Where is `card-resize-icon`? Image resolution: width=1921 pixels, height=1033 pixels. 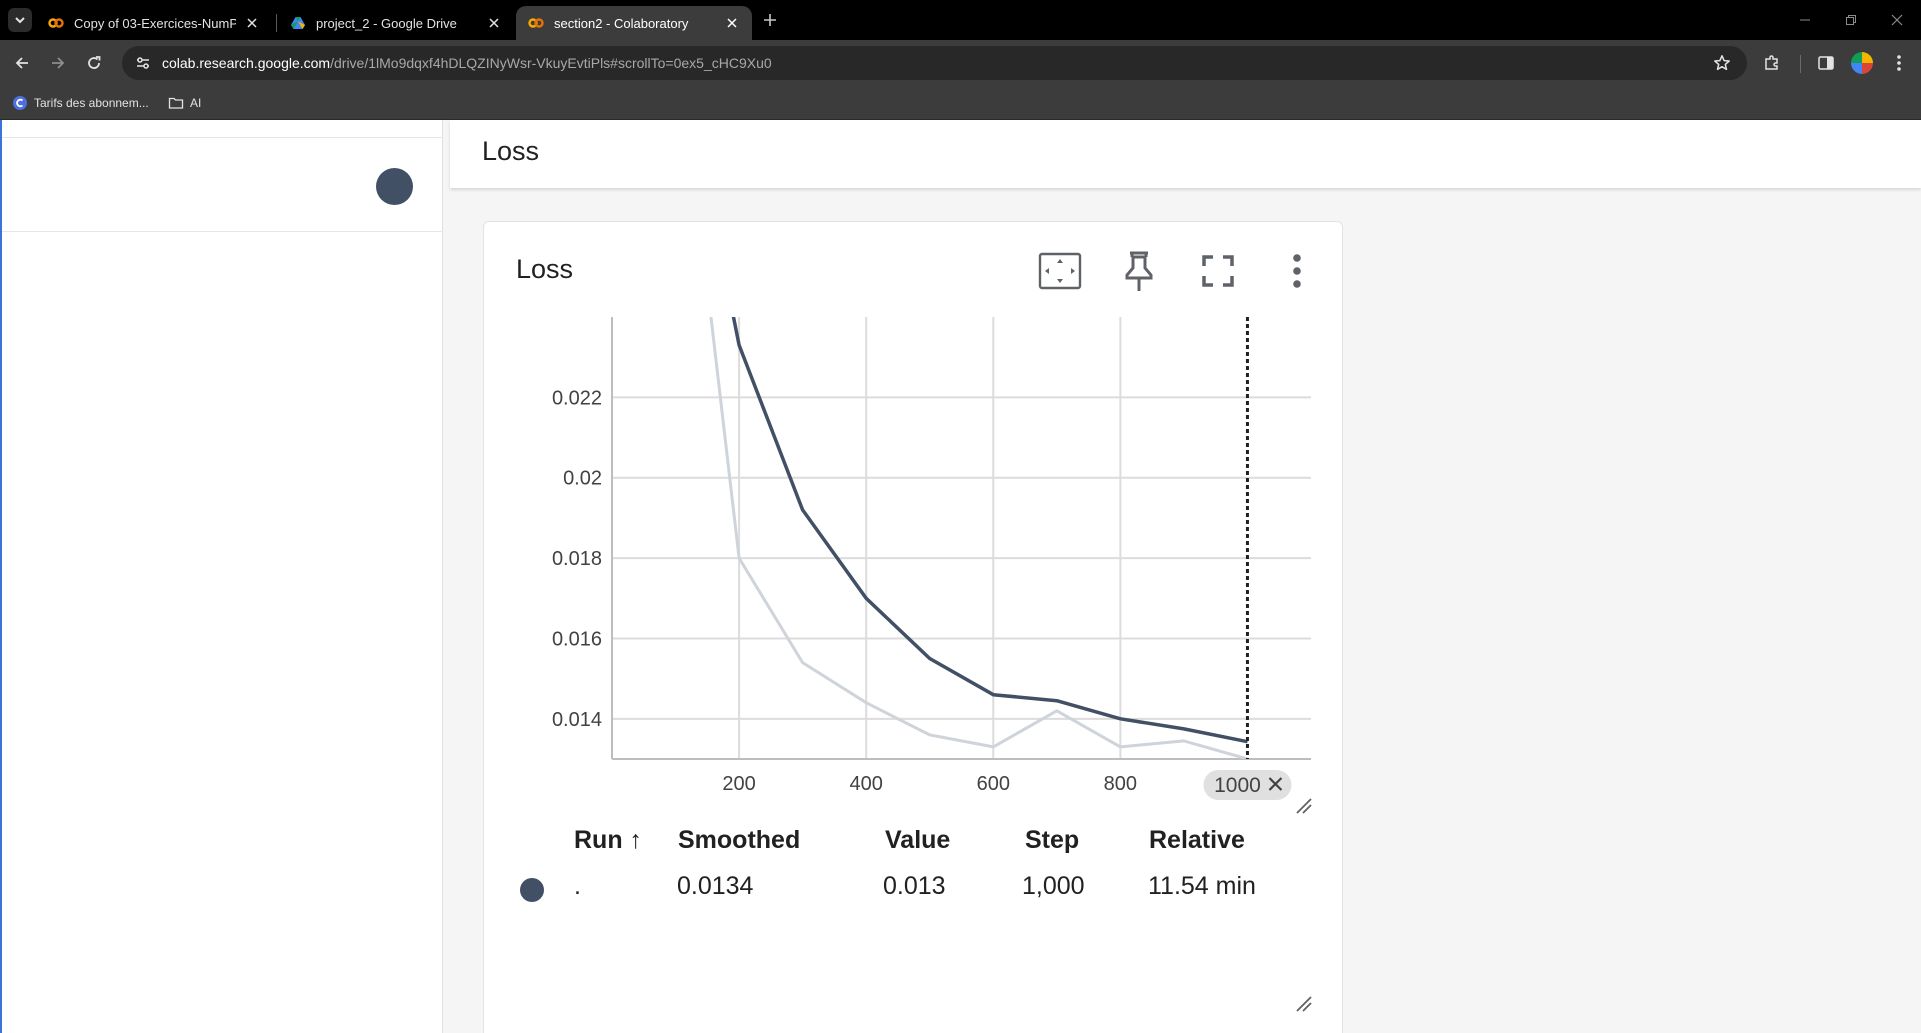 card-resize-icon is located at coordinates (1304, 1004).